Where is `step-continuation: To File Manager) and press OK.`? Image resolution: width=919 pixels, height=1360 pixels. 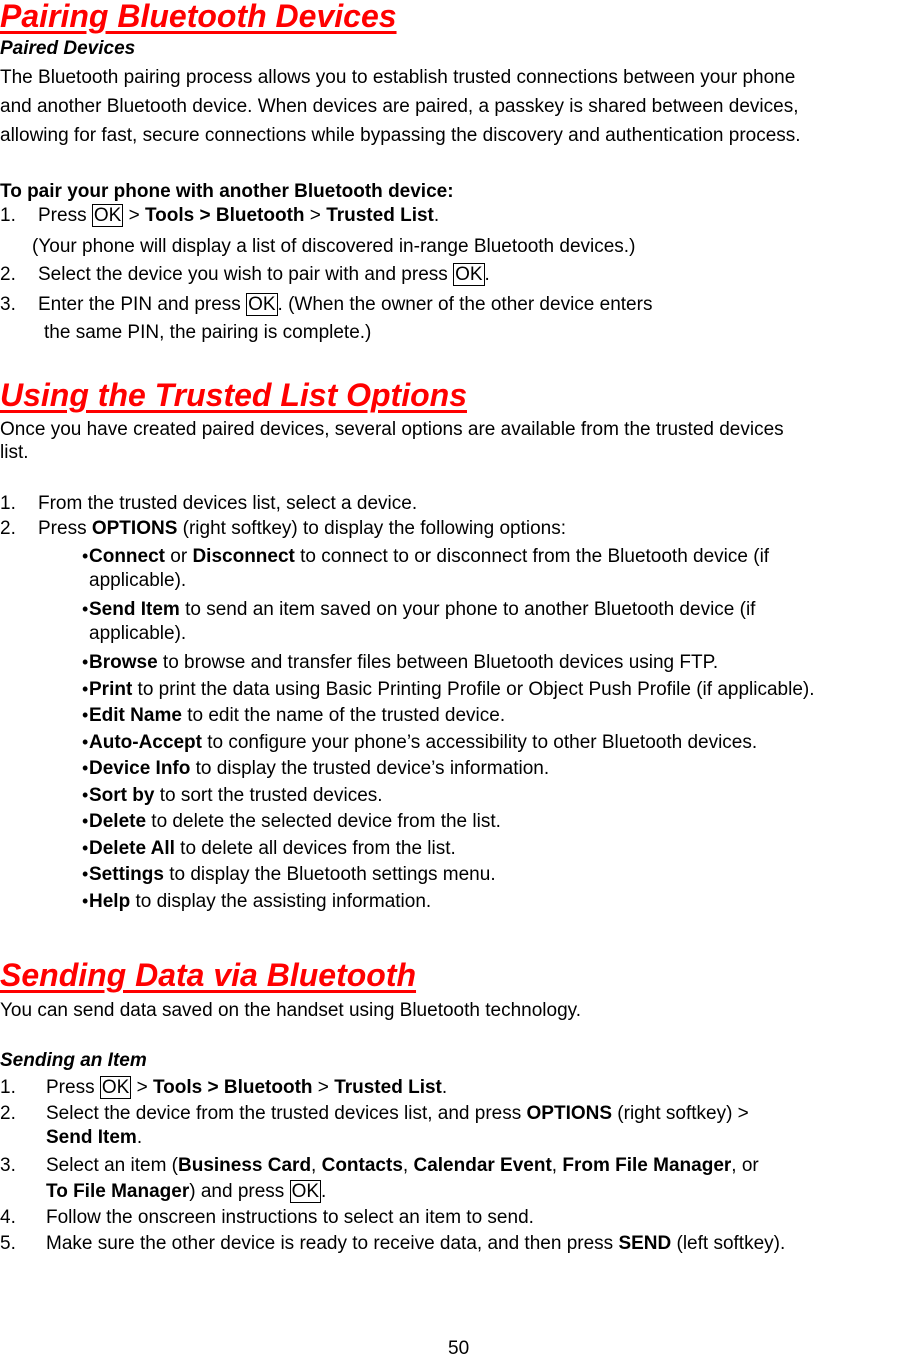
step-continuation: To File Manager) and press OK. is located at coordinates (186, 1191).